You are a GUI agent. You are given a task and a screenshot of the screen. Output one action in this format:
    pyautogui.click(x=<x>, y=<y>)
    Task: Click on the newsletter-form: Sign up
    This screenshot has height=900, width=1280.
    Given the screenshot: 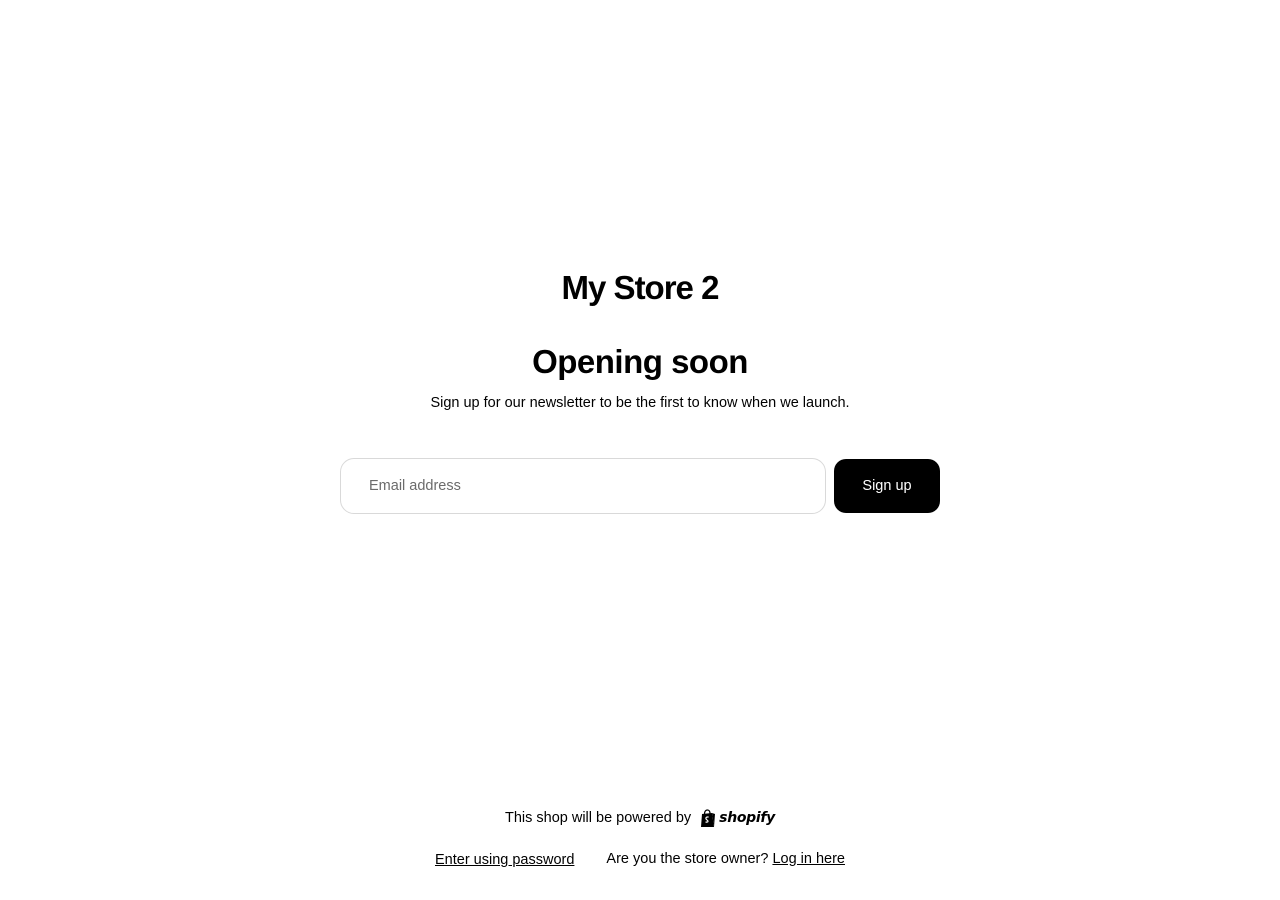 What is the action you would take?
    pyautogui.click(x=640, y=486)
    